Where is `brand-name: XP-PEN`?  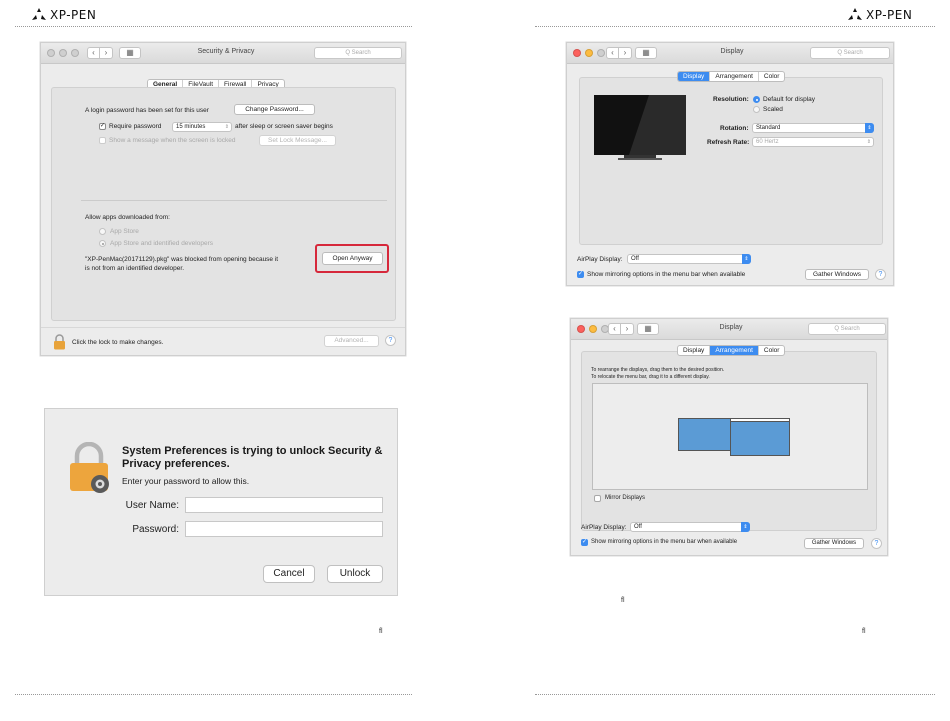
brand-name: XP-PEN is located at coordinates (889, 15).